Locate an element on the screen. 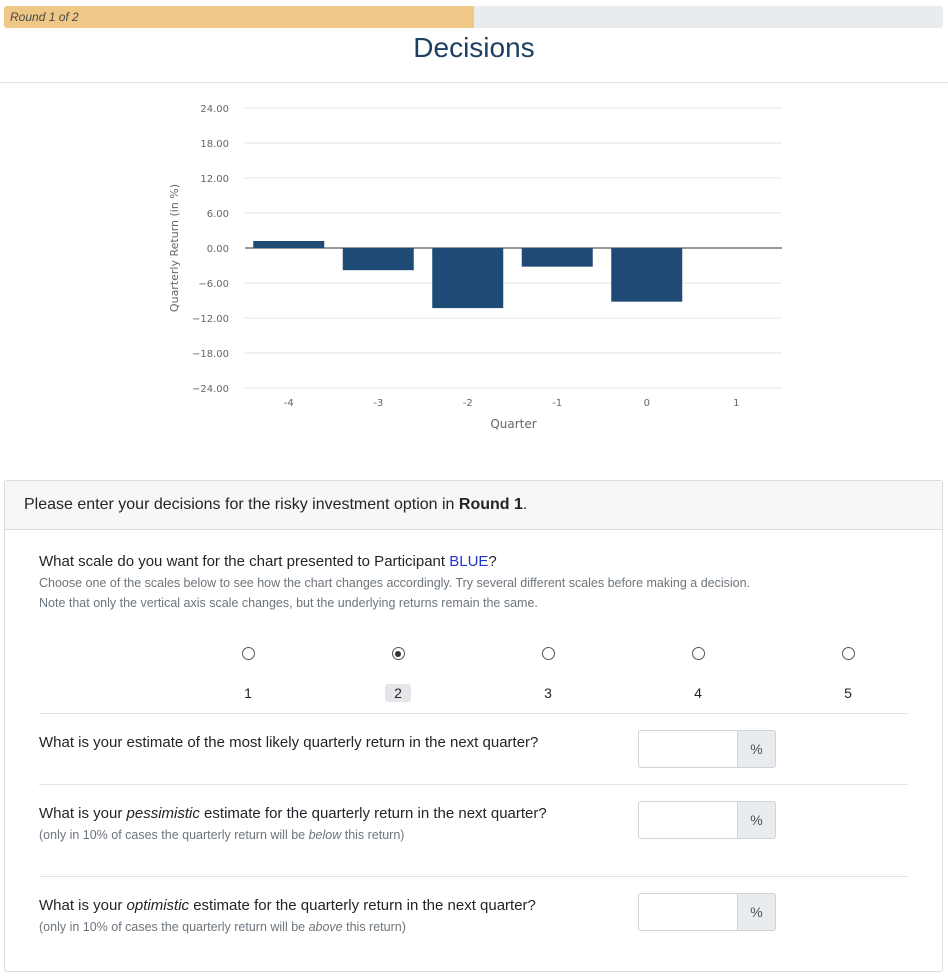 The height and width of the screenshot is (976, 948). pessimistic-return-input-group: % is located at coordinates (707, 820).